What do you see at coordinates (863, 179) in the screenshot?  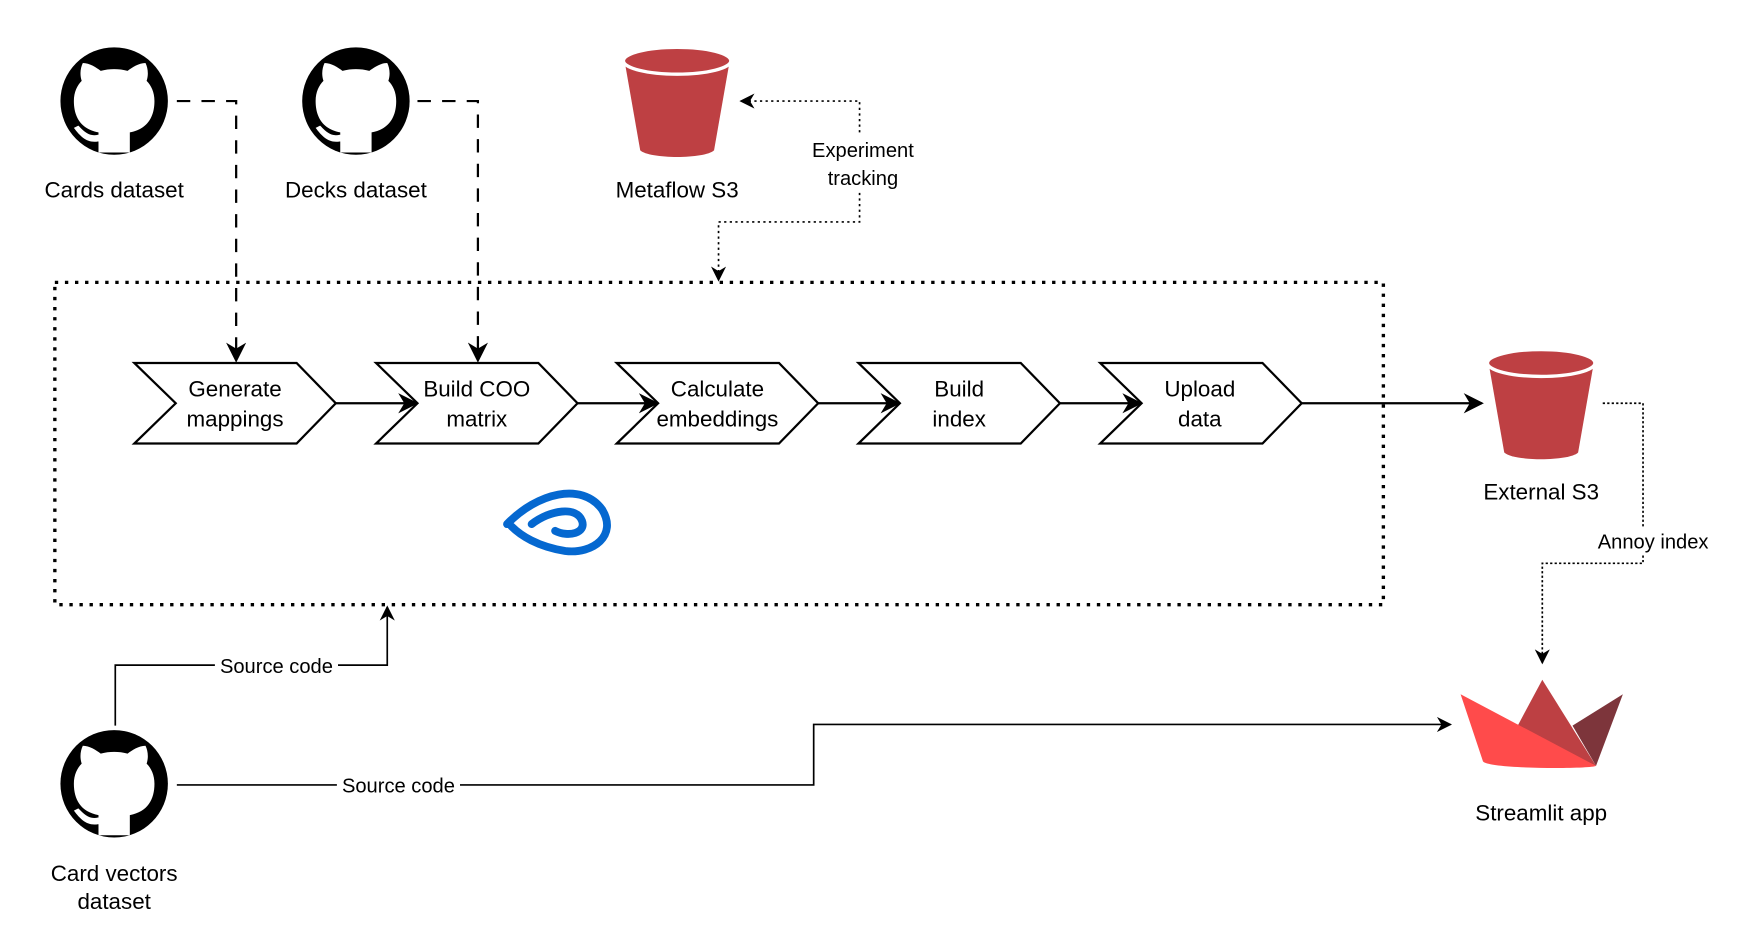 I see `experiment-tracking-label-line2: tracking` at bounding box center [863, 179].